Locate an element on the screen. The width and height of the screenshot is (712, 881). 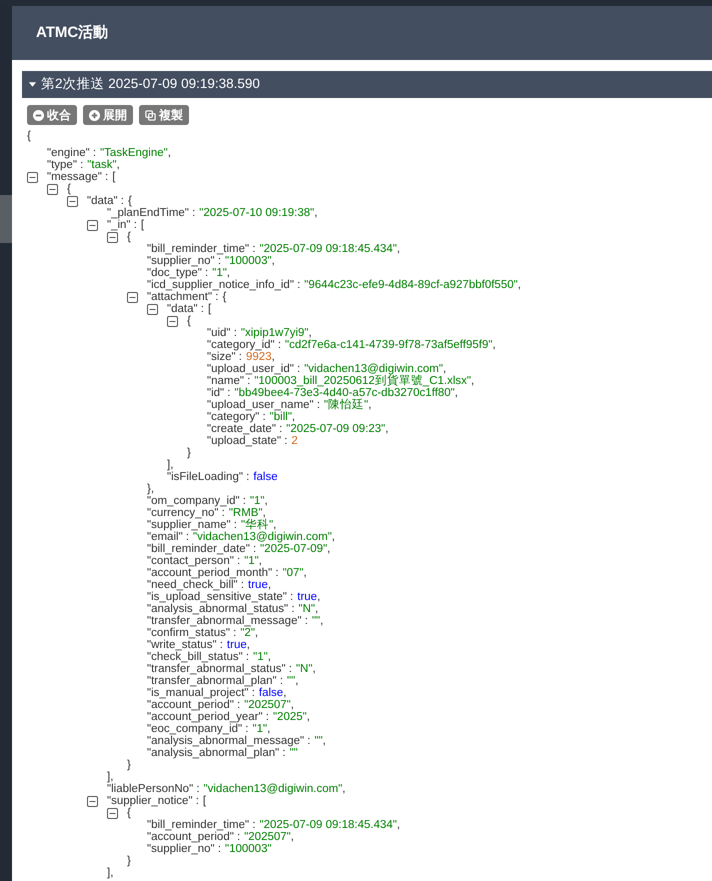
json-key: "engine" : is located at coordinates (71, 153).